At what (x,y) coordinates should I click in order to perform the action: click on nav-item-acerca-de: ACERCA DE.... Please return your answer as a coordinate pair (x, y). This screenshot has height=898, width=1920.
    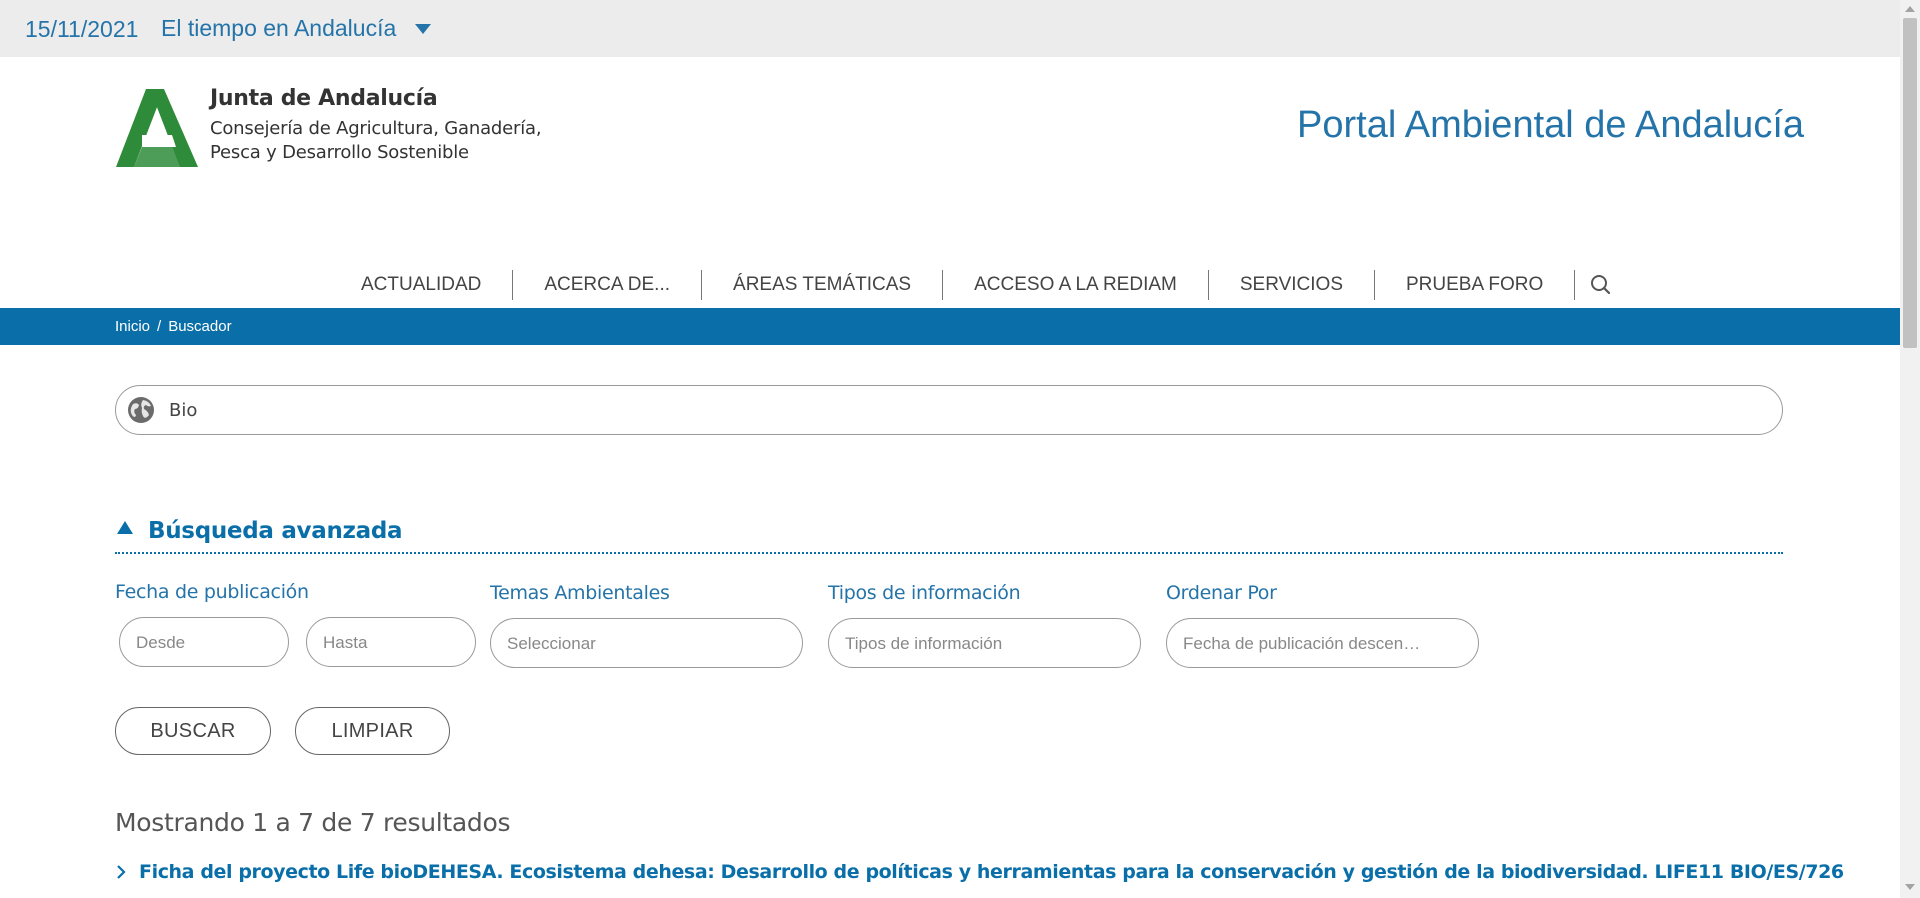
    Looking at the image, I should click on (608, 285).